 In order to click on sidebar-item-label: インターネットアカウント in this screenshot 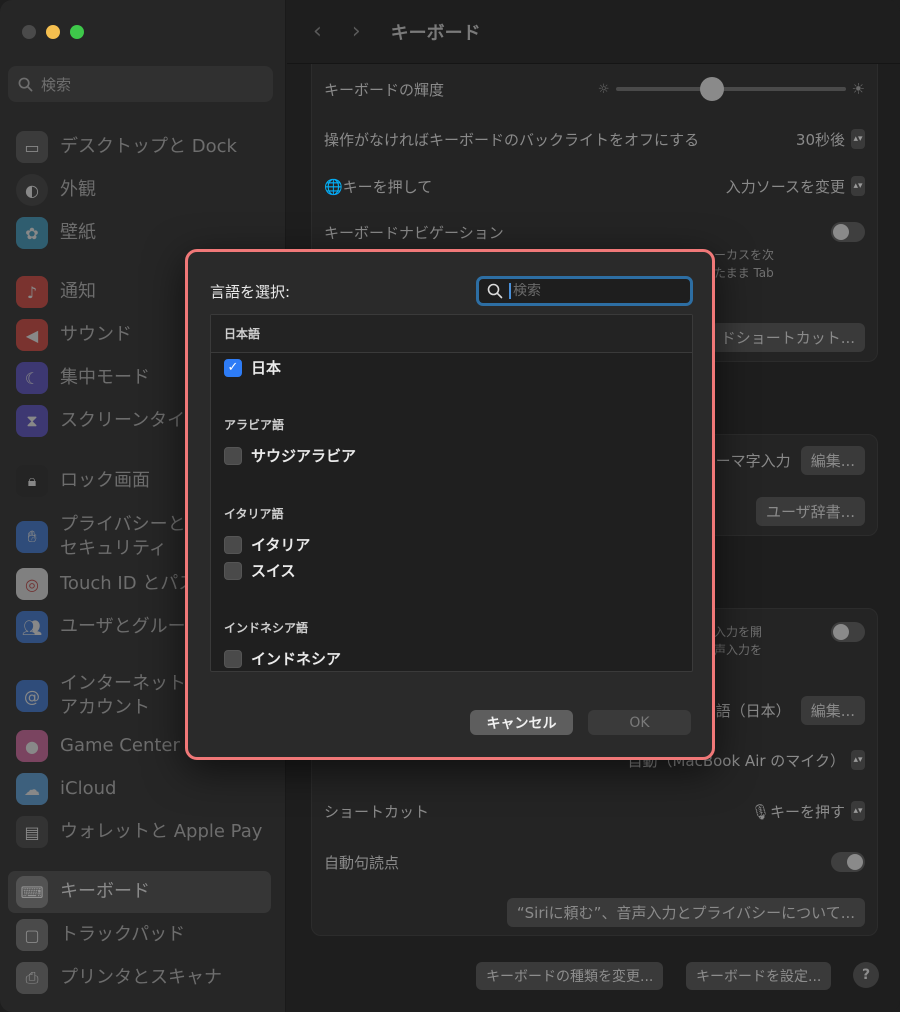, I will do `click(123, 695)`.